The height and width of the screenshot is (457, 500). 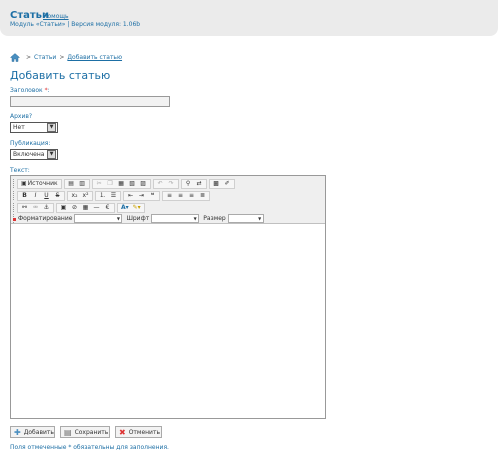 I want to click on title-label: Заголовок *:, so click(x=30, y=90).